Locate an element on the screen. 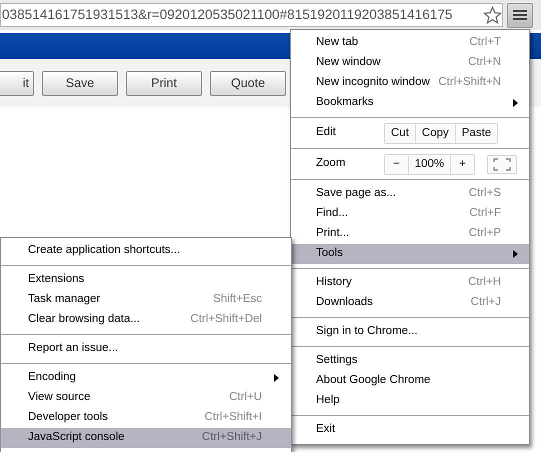  menu-item: Bookmarks is located at coordinates (410, 103).